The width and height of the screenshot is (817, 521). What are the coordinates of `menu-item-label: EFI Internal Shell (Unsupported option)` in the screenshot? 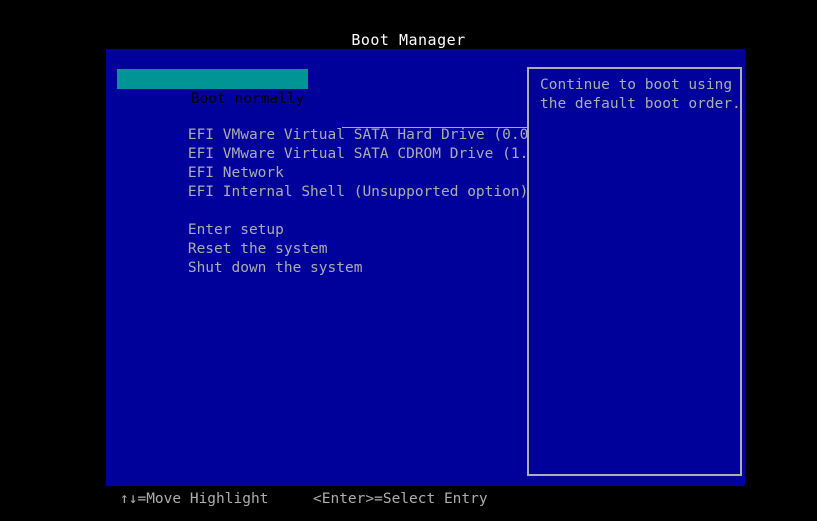 It's located at (358, 192).